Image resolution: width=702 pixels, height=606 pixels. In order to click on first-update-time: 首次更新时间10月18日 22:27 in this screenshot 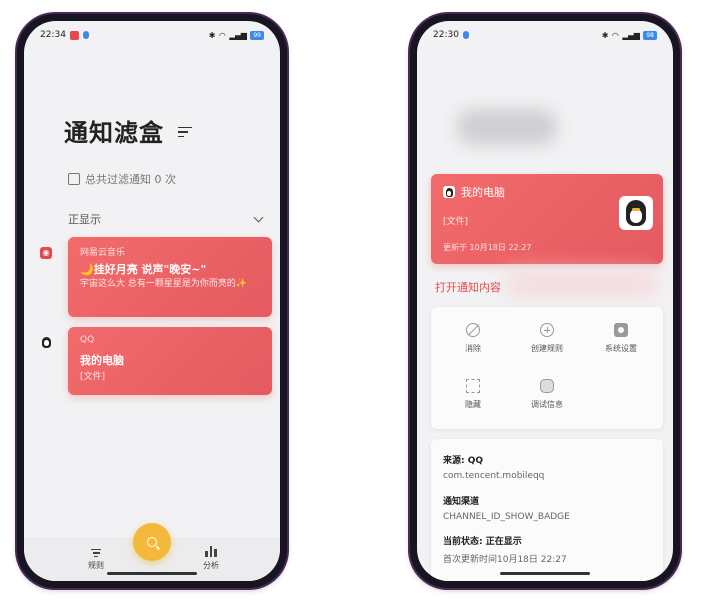, I will do `click(505, 560)`.